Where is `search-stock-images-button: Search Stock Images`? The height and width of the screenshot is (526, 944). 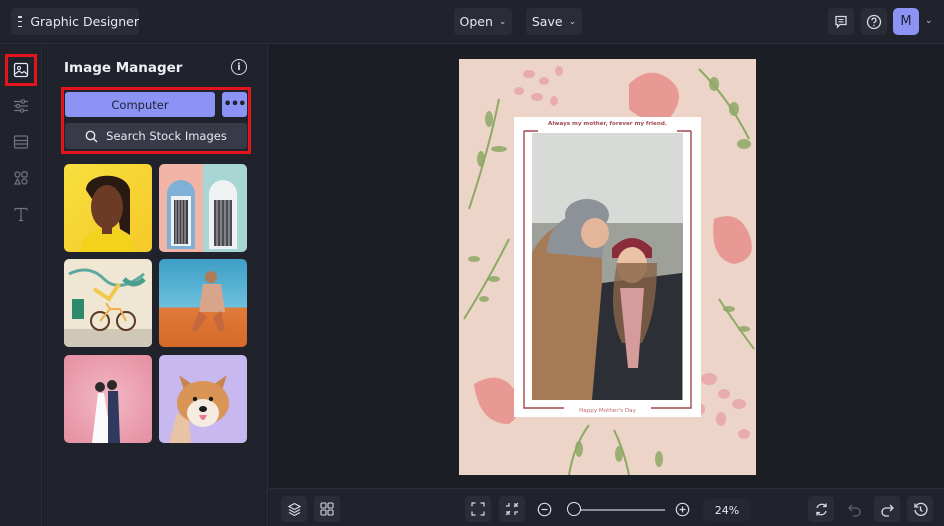 search-stock-images-button: Search Stock Images is located at coordinates (156, 136).